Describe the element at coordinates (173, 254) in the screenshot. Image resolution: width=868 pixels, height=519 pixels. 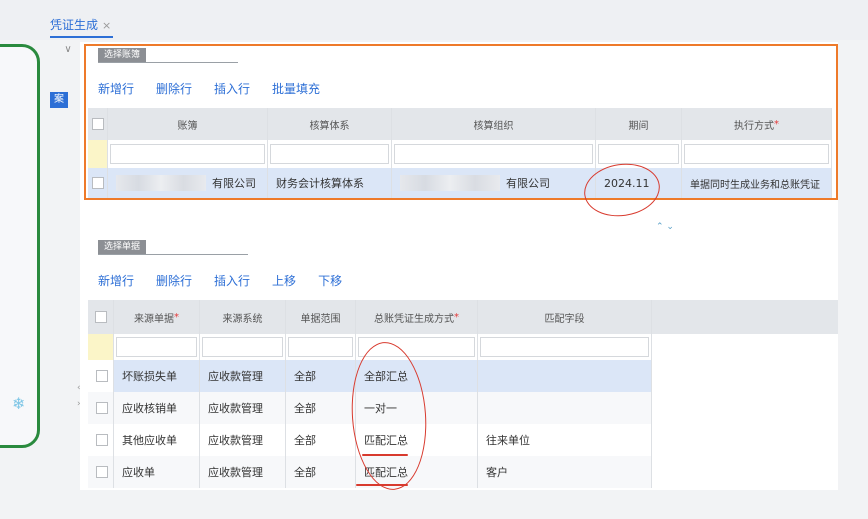
I see `section-underline` at that location.